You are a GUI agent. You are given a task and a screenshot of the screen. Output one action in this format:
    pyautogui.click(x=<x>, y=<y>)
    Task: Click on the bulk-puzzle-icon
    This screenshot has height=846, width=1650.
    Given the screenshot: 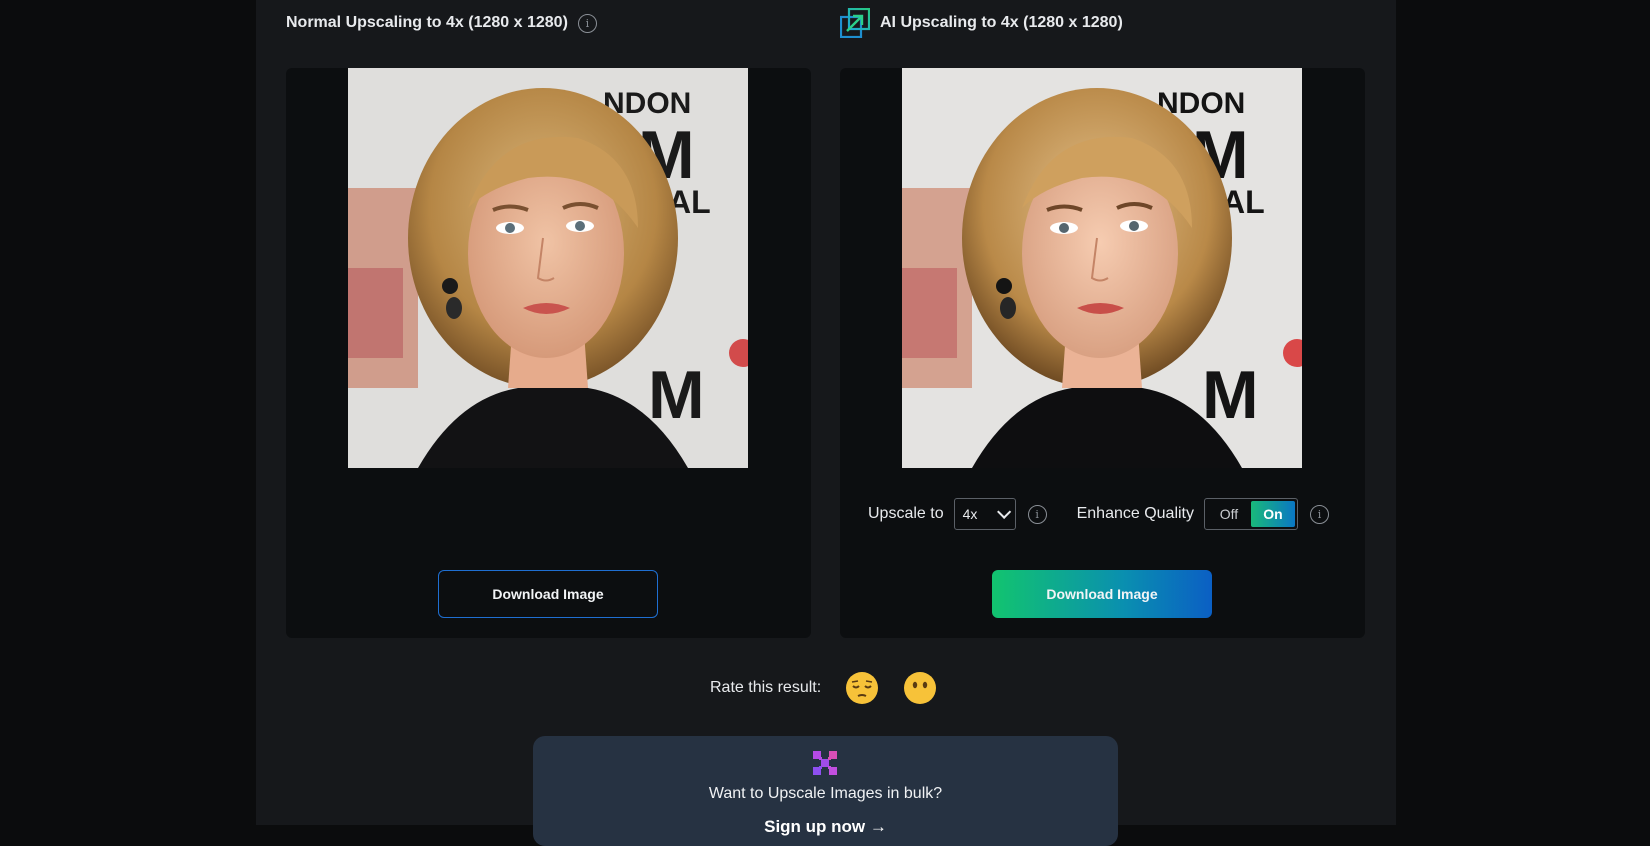 What is the action you would take?
    pyautogui.click(x=825, y=763)
    